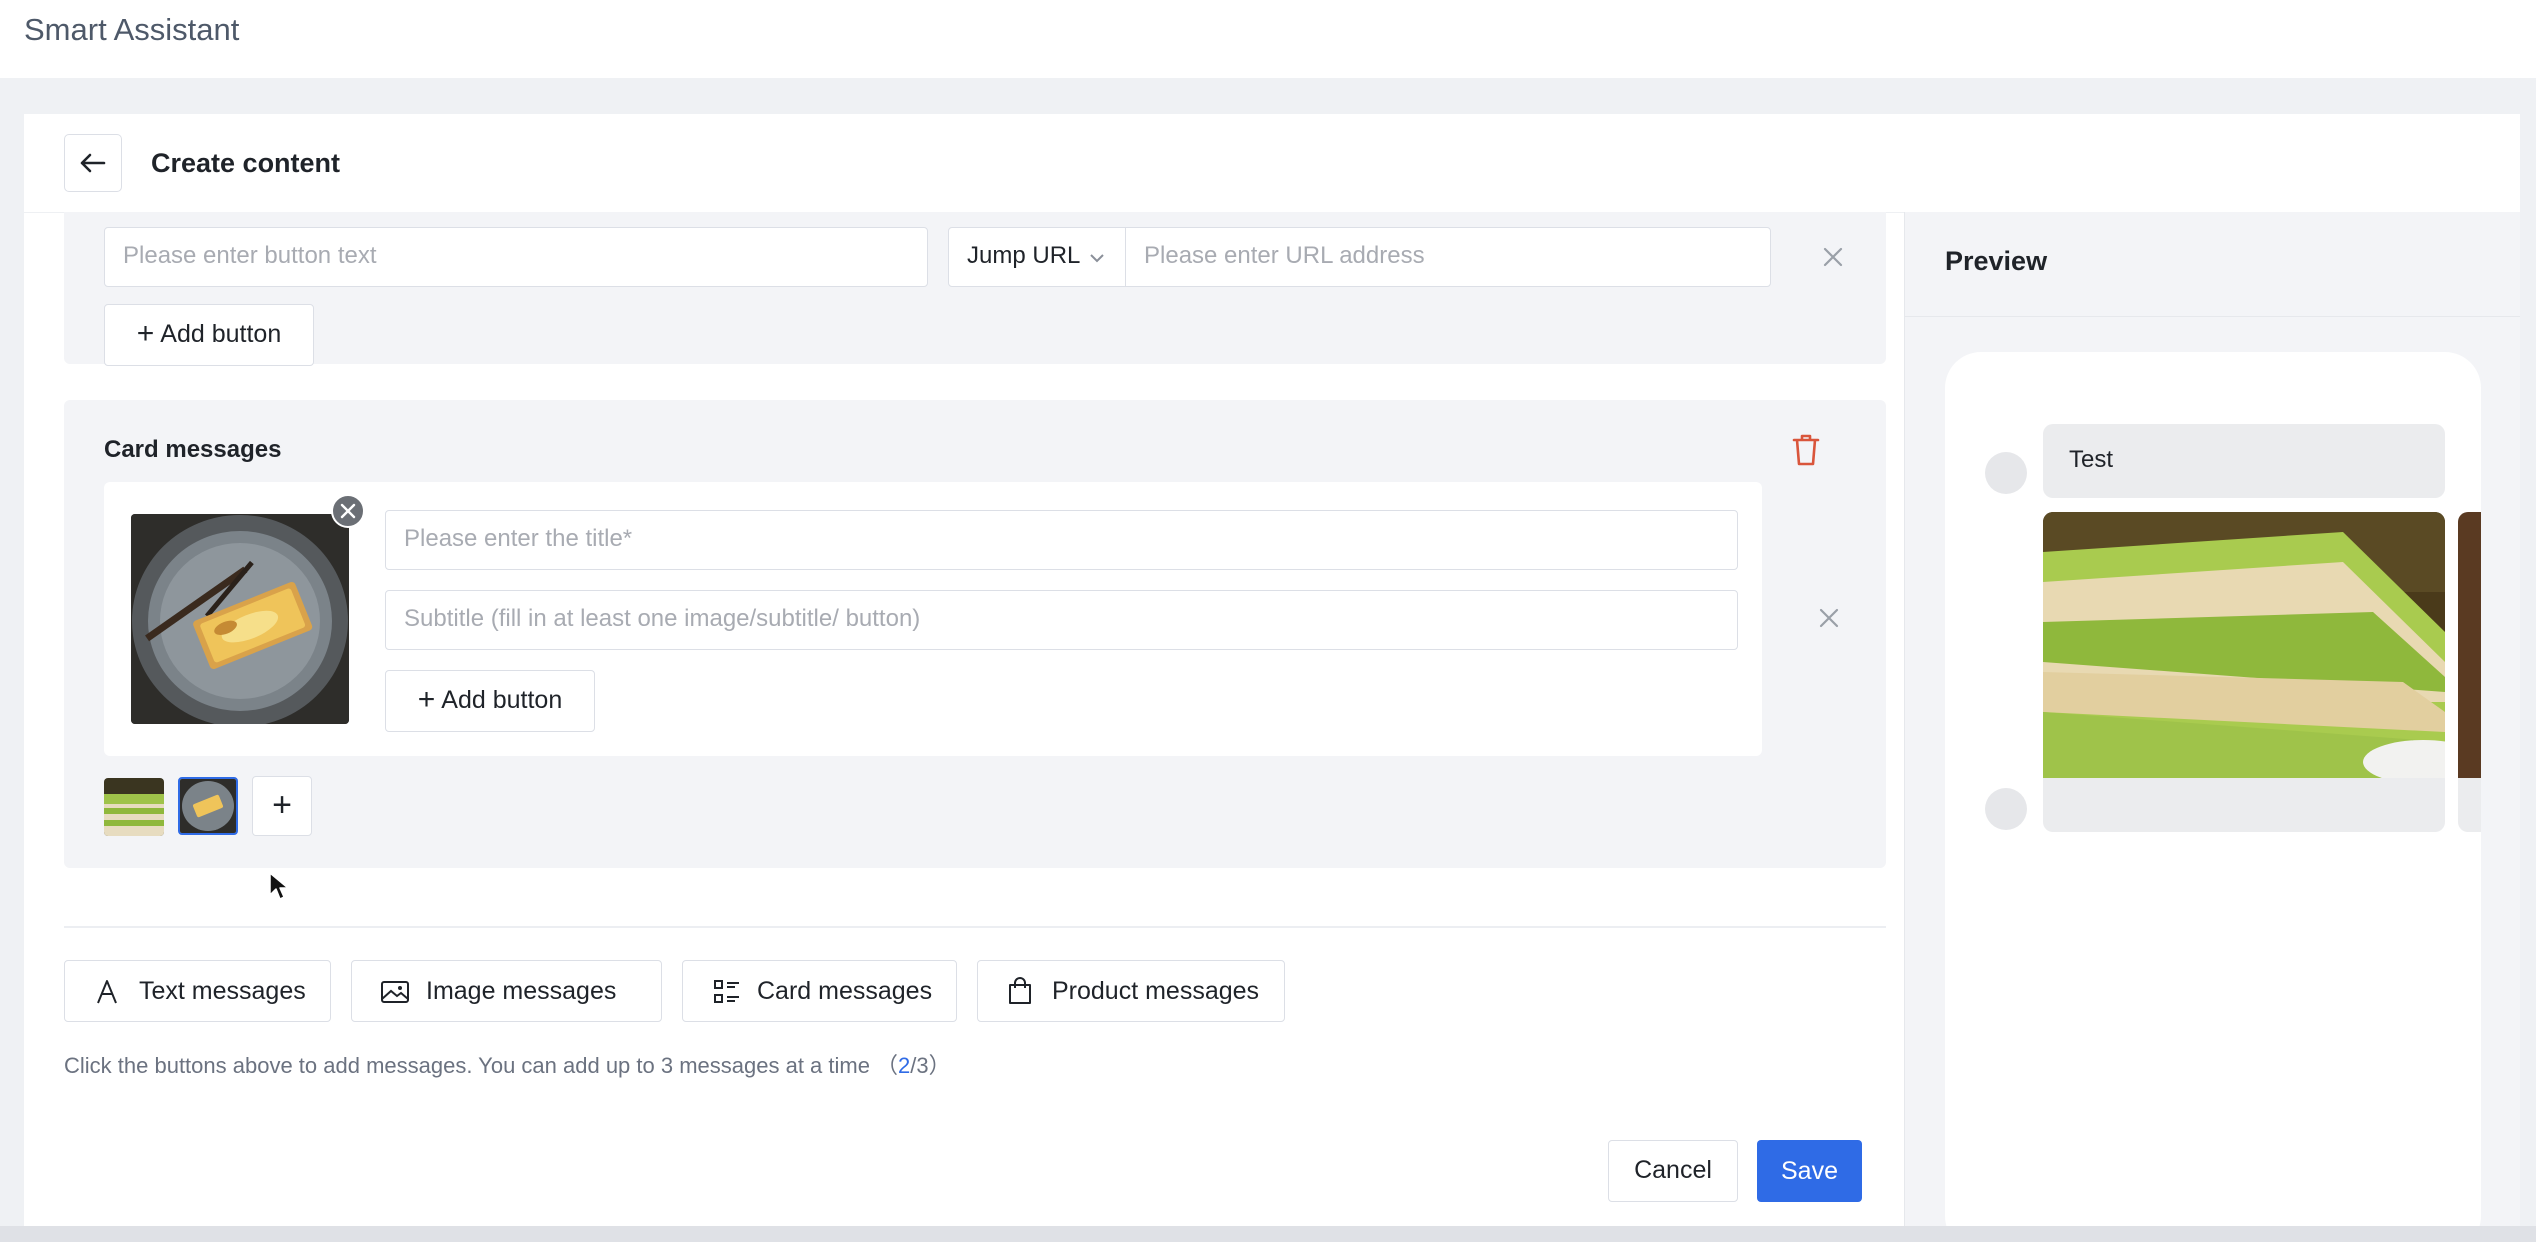  I want to click on card-messages-label: Card messages, so click(845, 991).